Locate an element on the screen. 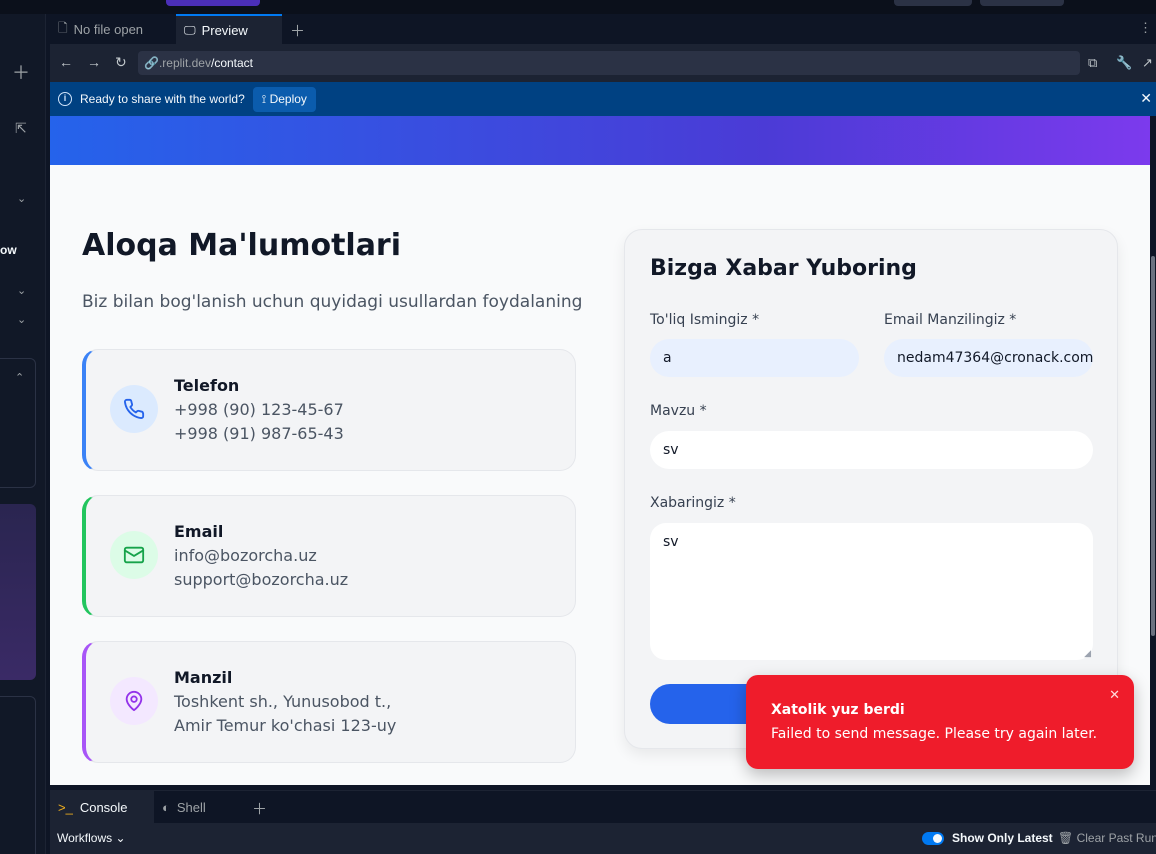  hero-gradient is located at coordinates (600, 140).